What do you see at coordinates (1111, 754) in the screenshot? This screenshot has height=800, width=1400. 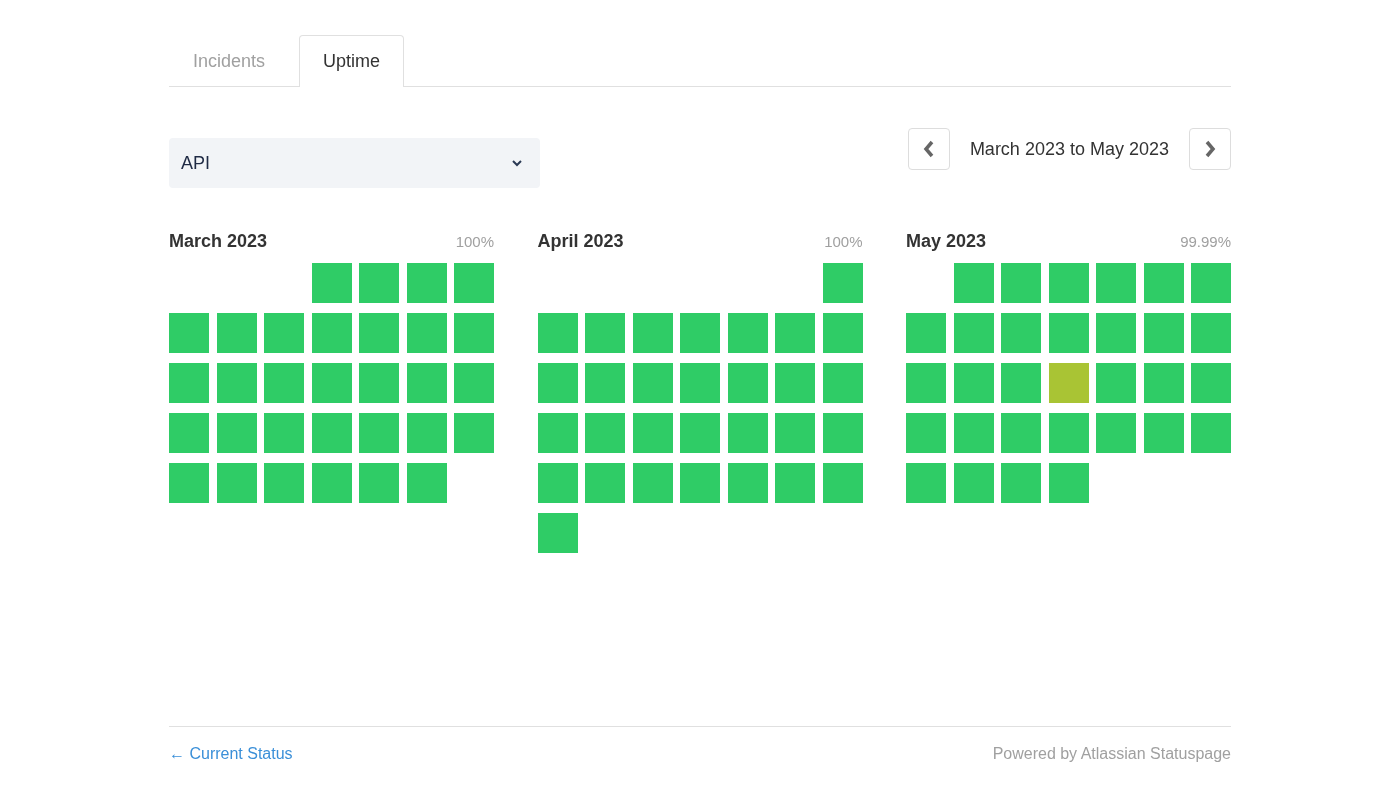 I see `powered-by-text: Powered by Atlassian Statuspage` at bounding box center [1111, 754].